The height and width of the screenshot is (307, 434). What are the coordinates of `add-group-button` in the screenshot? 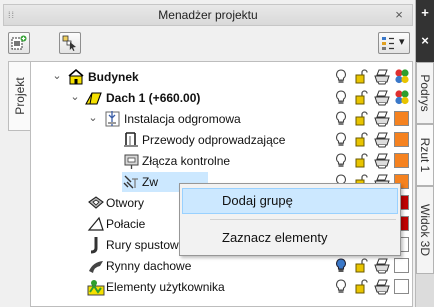 It's located at (19, 43).